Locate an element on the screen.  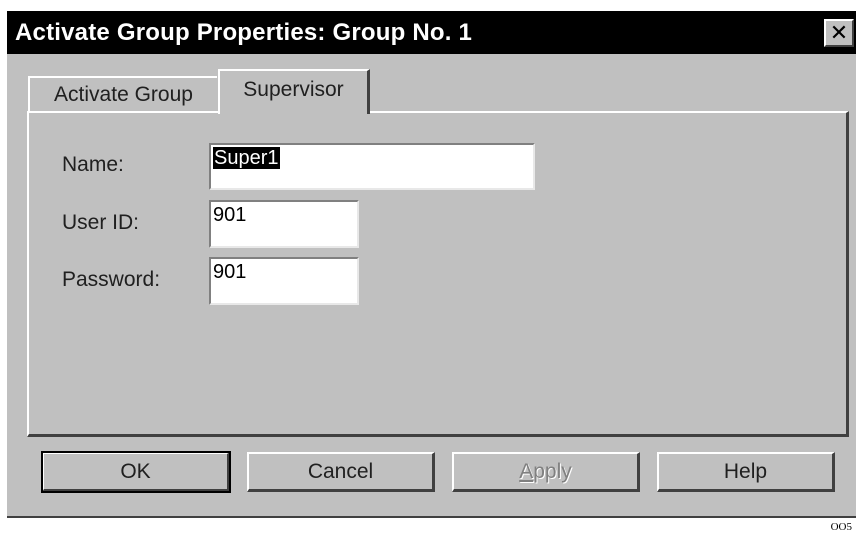
apply-label: Apply is located at coordinates (545, 472).